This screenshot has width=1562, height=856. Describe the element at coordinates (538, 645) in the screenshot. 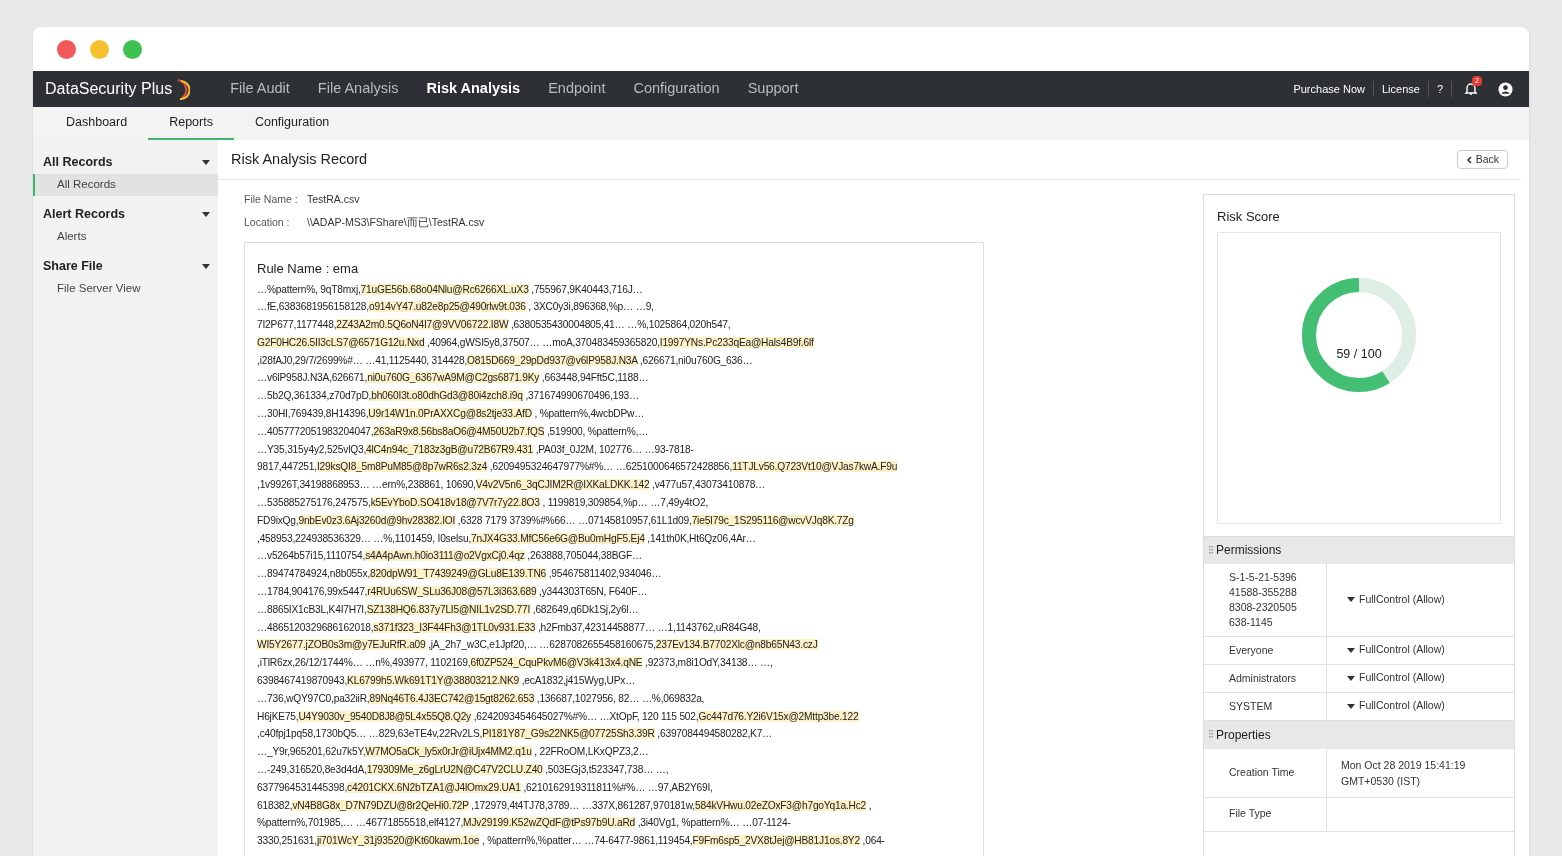

I see `record-line: WI5Y2677.jZOB0s3m@y7EJuRfR.a09 ,jA_2h7_w3C,e1Jpf20,… …6287082655458160675,237Ev134.B7702Xlc@n8b65N43.czJ` at that location.